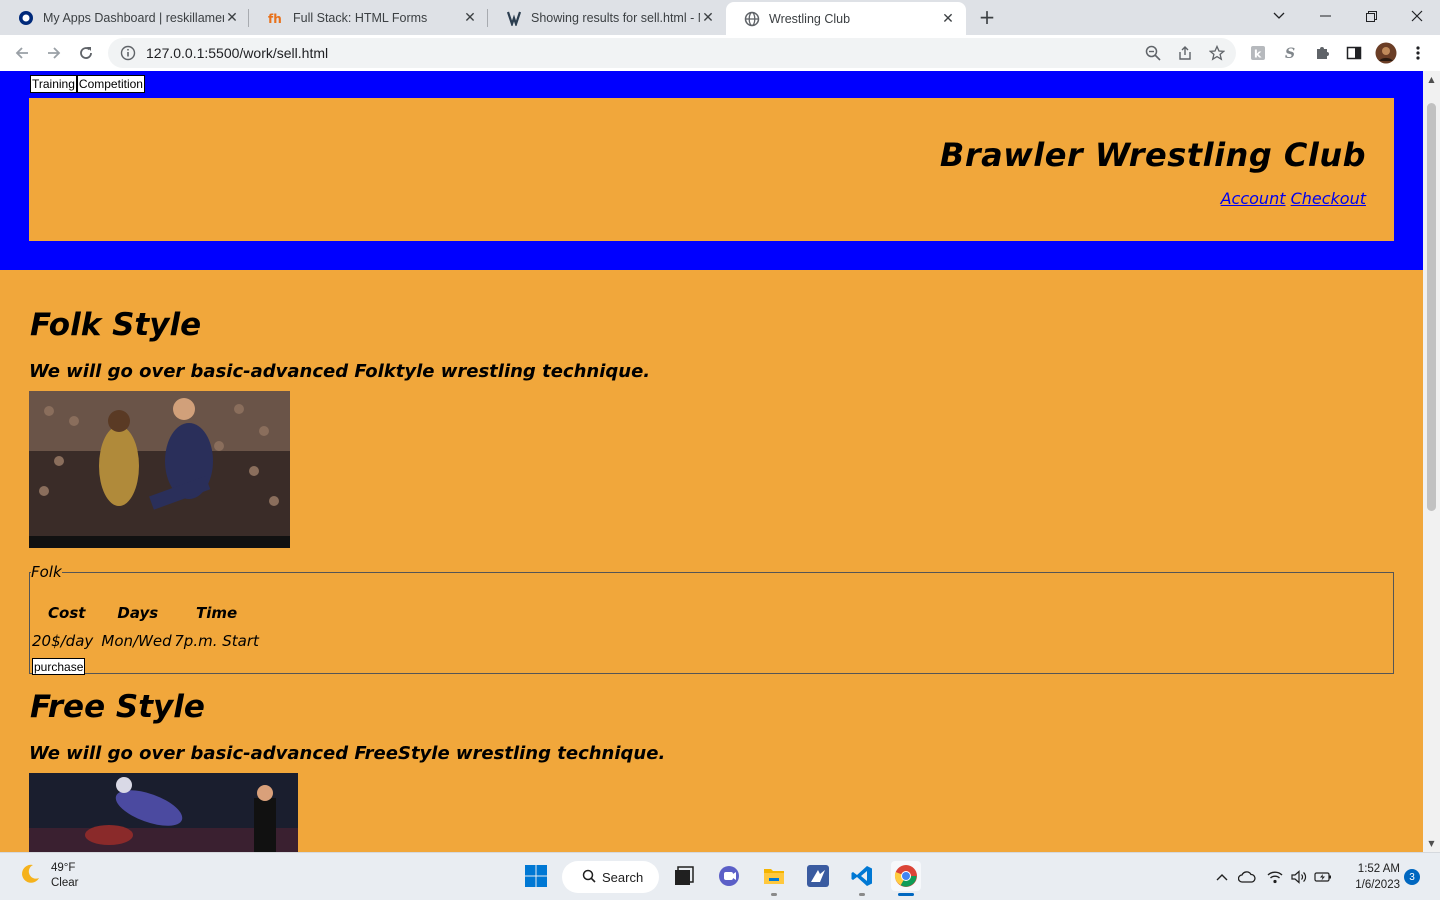 The height and width of the screenshot is (900, 1440). What do you see at coordinates (1152, 155) in the screenshot?
I see `site-title: Brawler Wrestling Club` at bounding box center [1152, 155].